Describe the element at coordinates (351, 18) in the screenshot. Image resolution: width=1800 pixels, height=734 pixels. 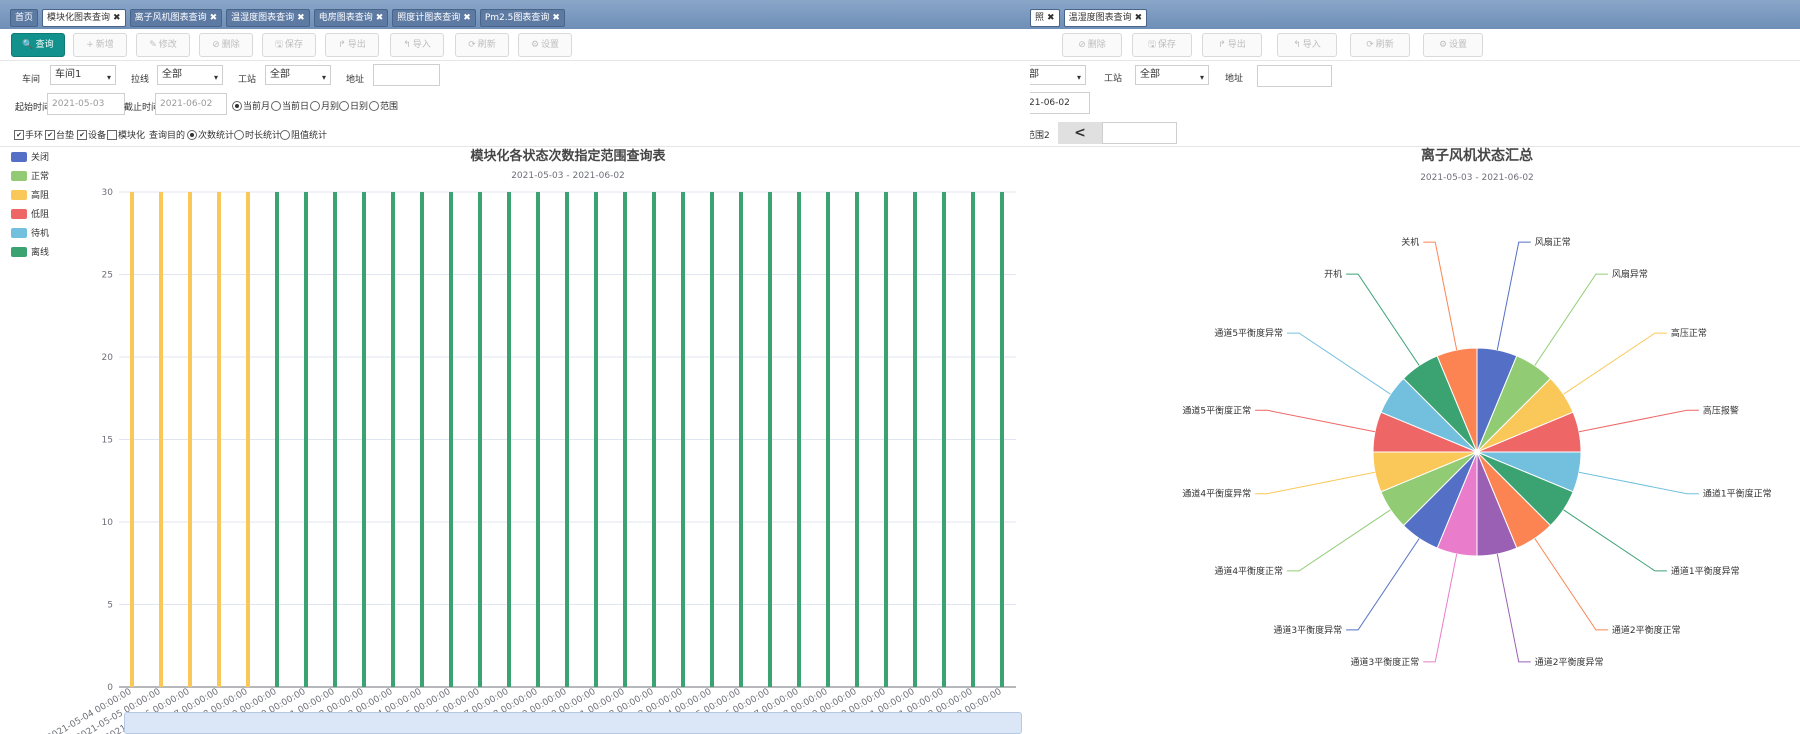
I see `tab-power-room-chart: 电房图表查询 ✖` at that location.